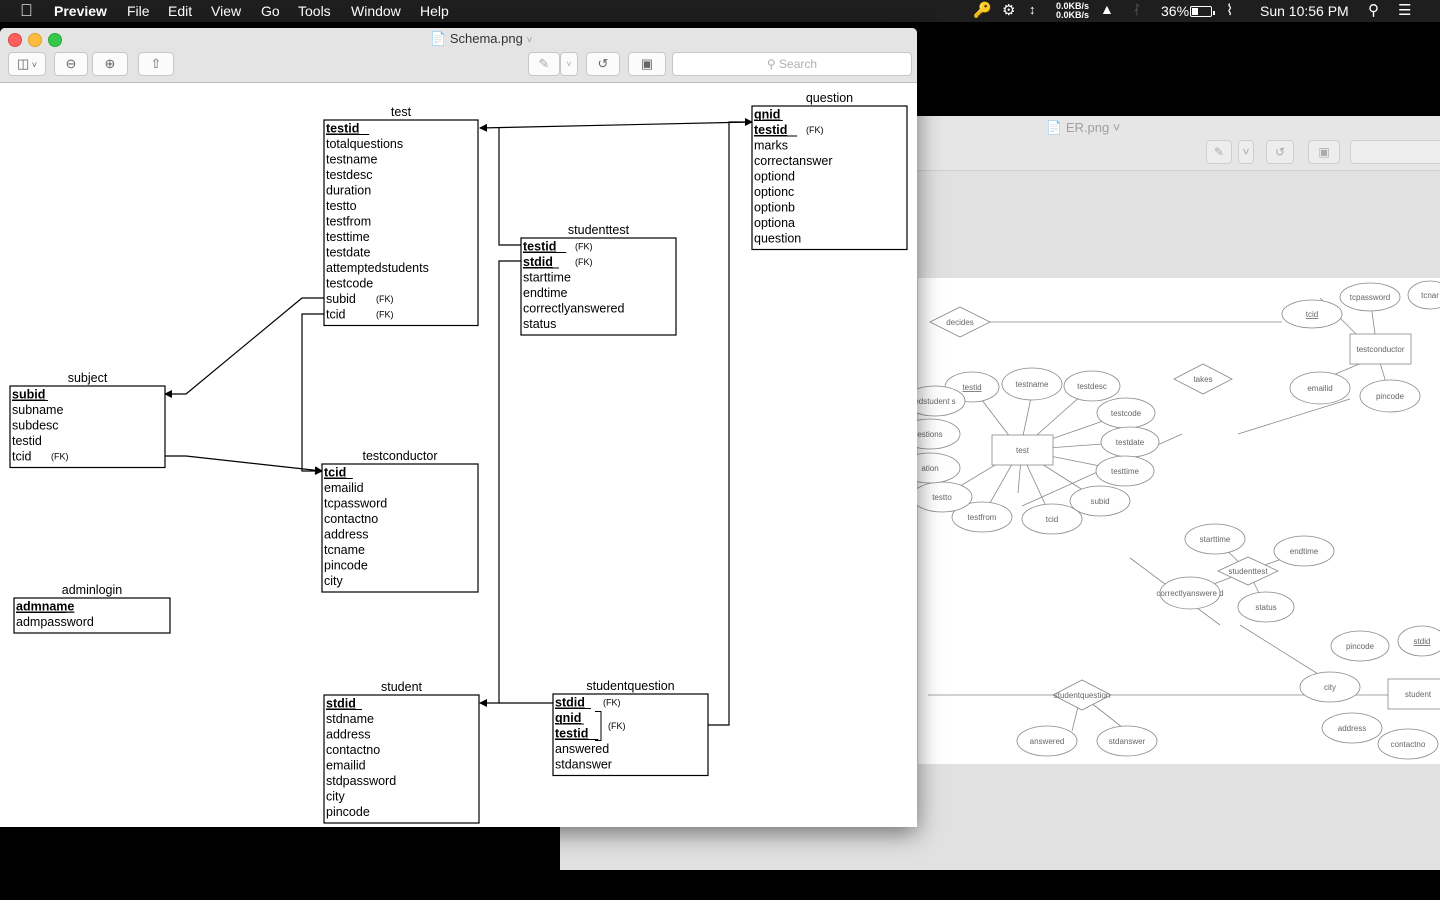 Image resolution: width=1440 pixels, height=900 pixels. What do you see at coordinates (15, 40) in the screenshot?
I see `close-button` at bounding box center [15, 40].